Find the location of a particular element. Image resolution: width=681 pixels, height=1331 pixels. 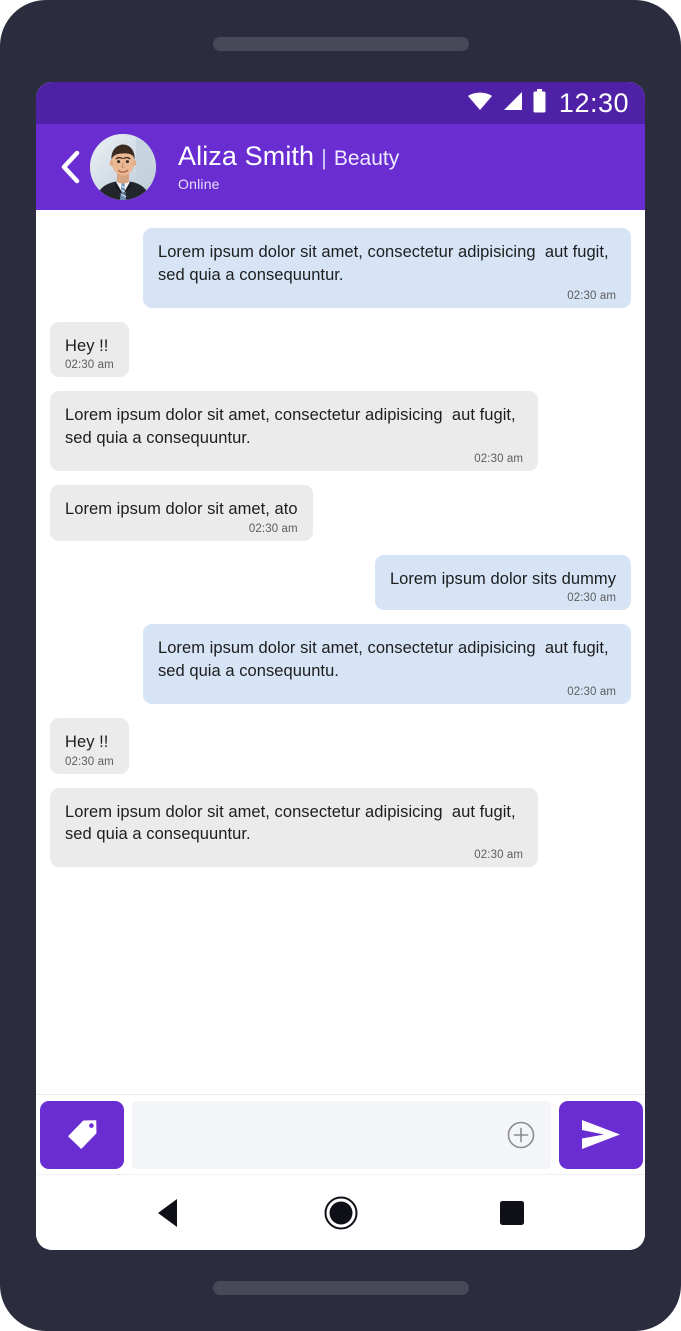

message-input-wrapper is located at coordinates (341, 1134).